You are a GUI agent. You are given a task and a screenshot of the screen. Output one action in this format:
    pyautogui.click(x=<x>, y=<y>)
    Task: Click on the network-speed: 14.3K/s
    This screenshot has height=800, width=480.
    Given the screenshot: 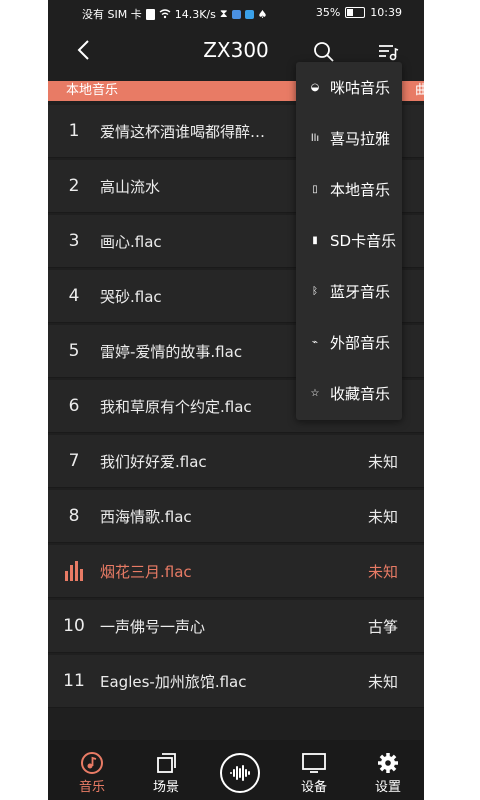 What is the action you would take?
    pyautogui.click(x=195, y=14)
    